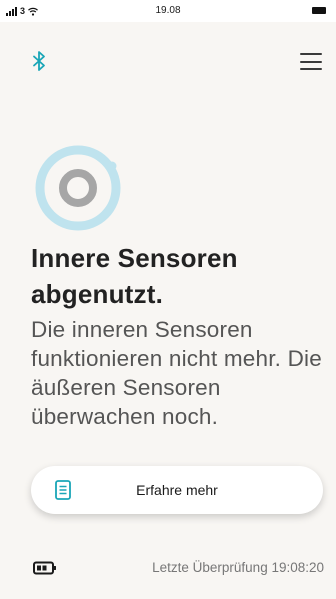 This screenshot has width=336, height=599. I want to click on last-check-timestamp: Letzte Überprüfung 19:08:20, so click(238, 567).